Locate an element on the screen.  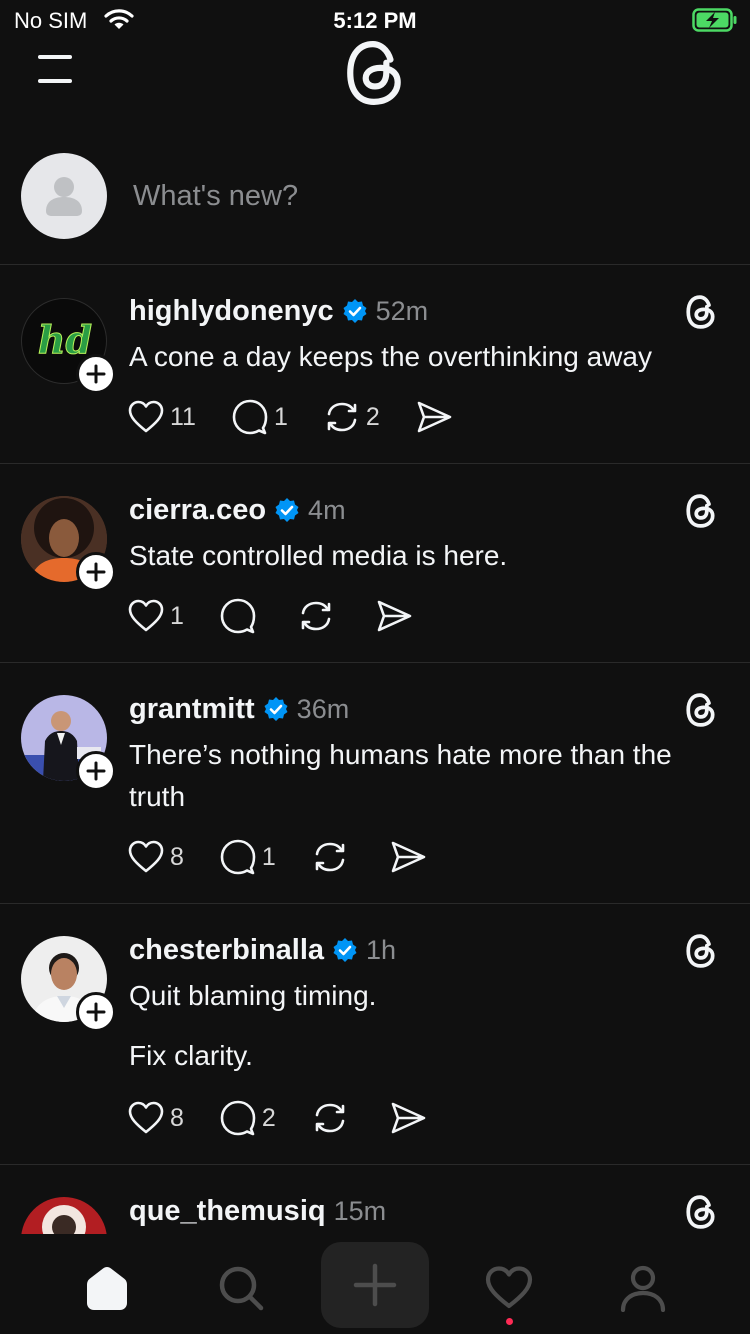
like-count: 1 is located at coordinates (177, 615).